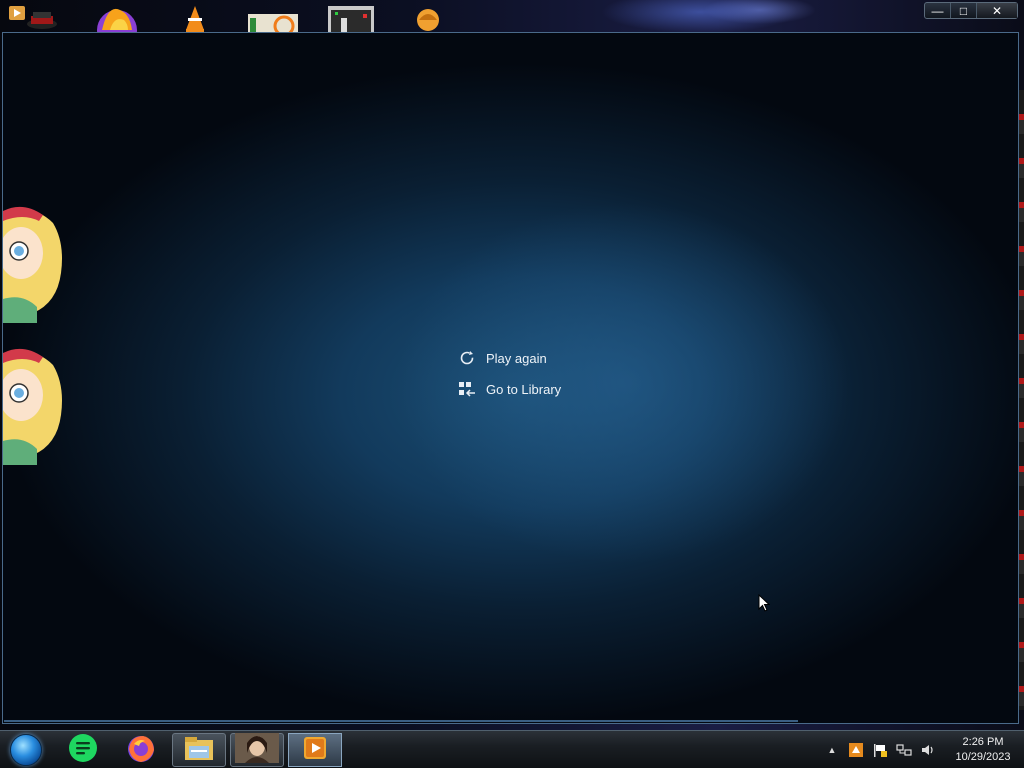 Image resolution: width=1024 pixels, height=768 pixels. What do you see at coordinates (997, 10) in the screenshot?
I see `close-button: ✕` at bounding box center [997, 10].